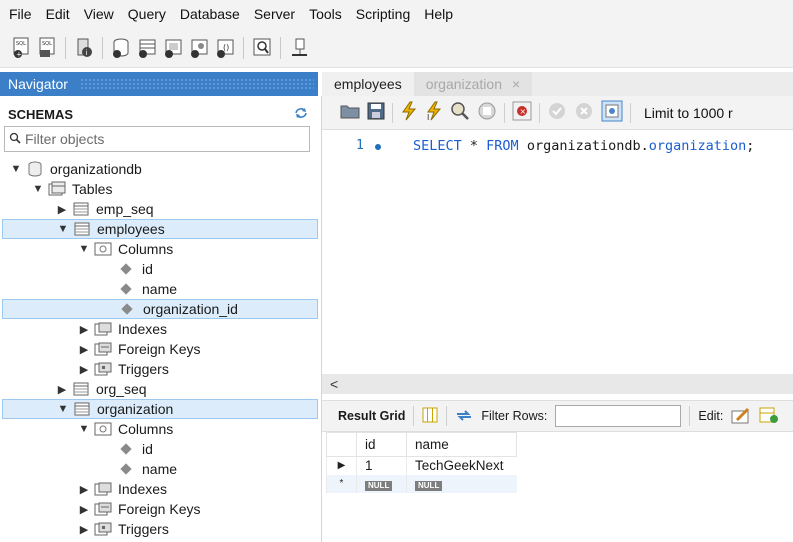 The height and width of the screenshot is (542, 793). I want to click on menu-edit: Edit, so click(60, 14).